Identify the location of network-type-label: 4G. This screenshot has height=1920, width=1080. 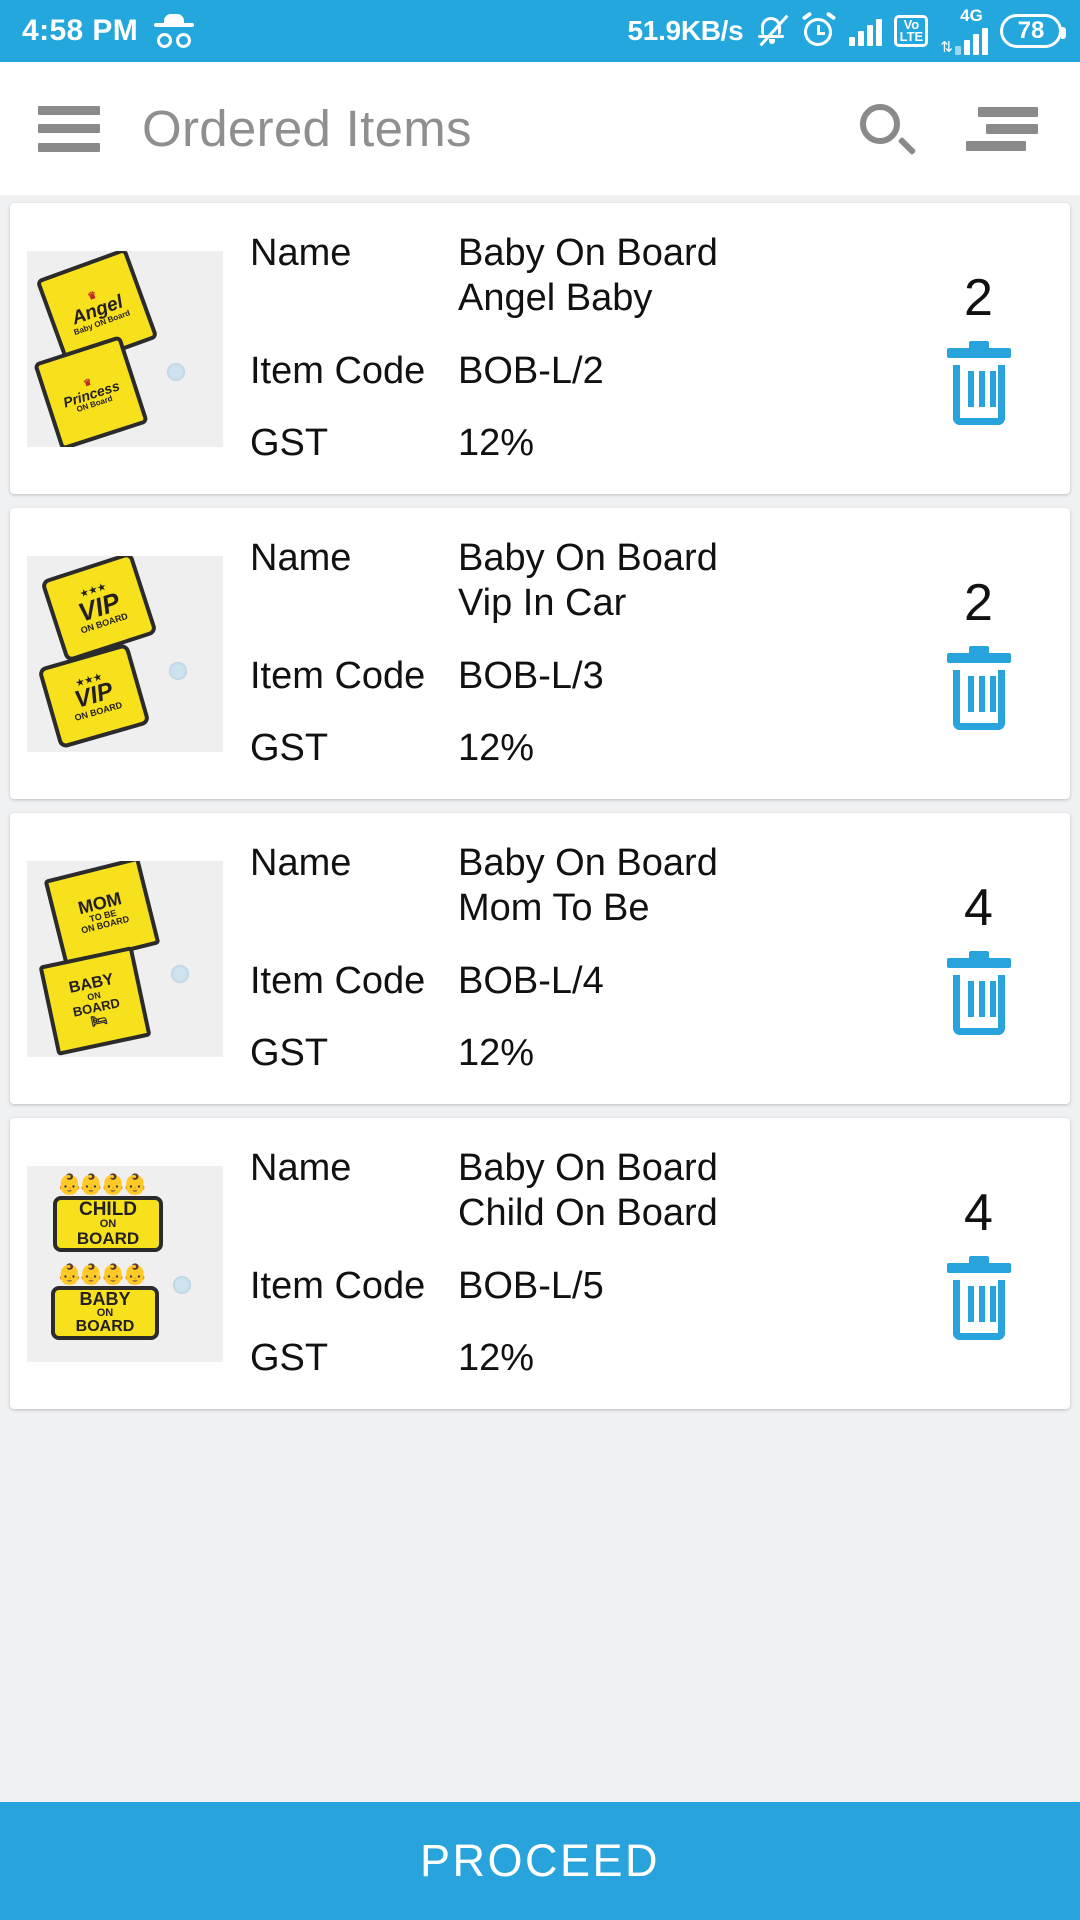
(971, 15).